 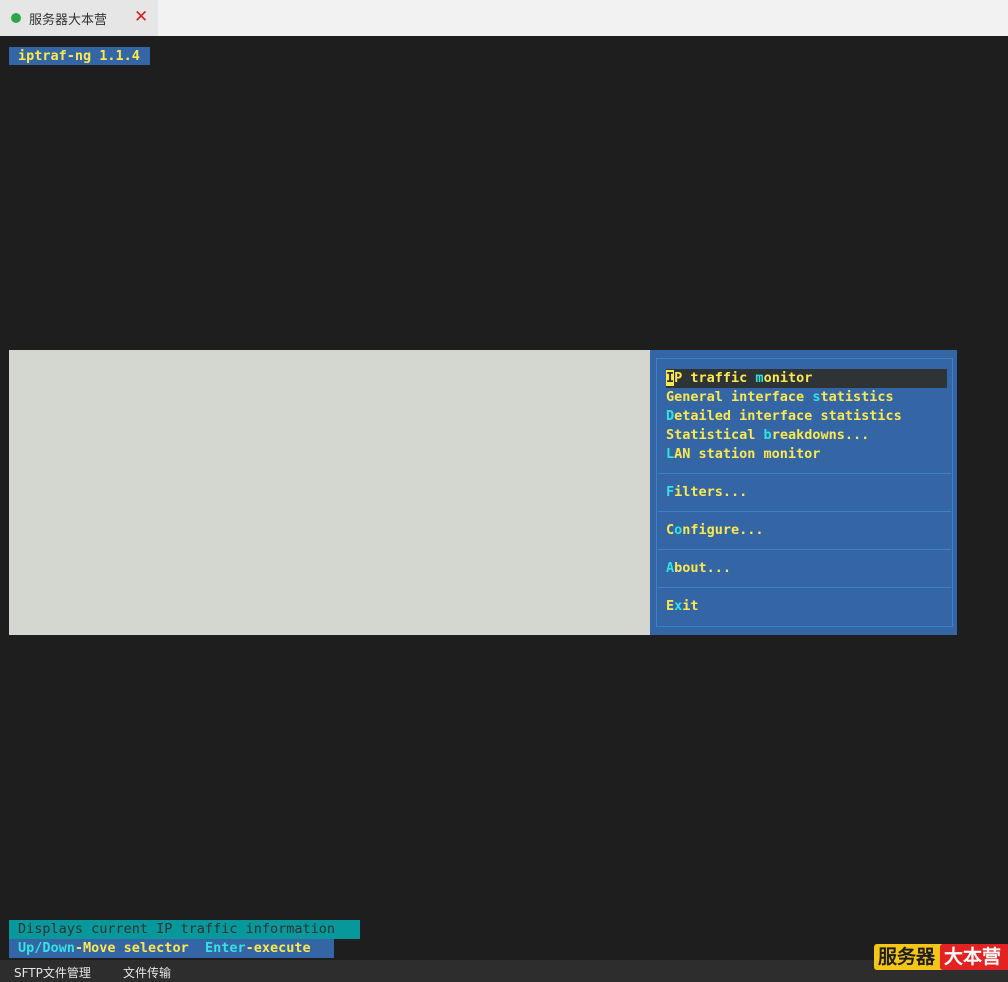 What do you see at coordinates (141, 17) in the screenshot?
I see `close-icon: ✕` at bounding box center [141, 17].